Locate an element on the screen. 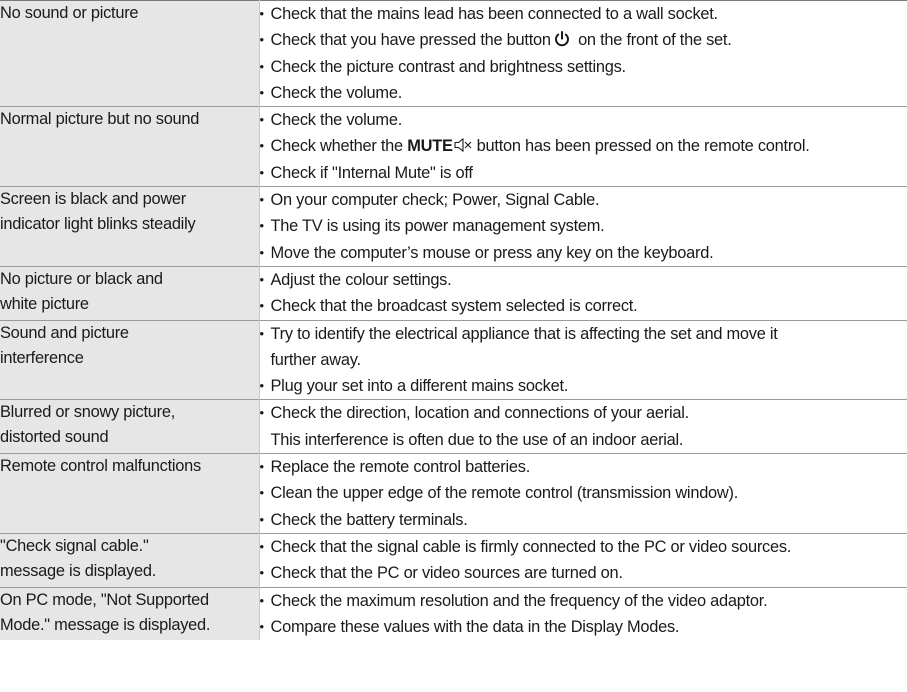  symptom-cell: Sound and picture interference is located at coordinates (130, 360).